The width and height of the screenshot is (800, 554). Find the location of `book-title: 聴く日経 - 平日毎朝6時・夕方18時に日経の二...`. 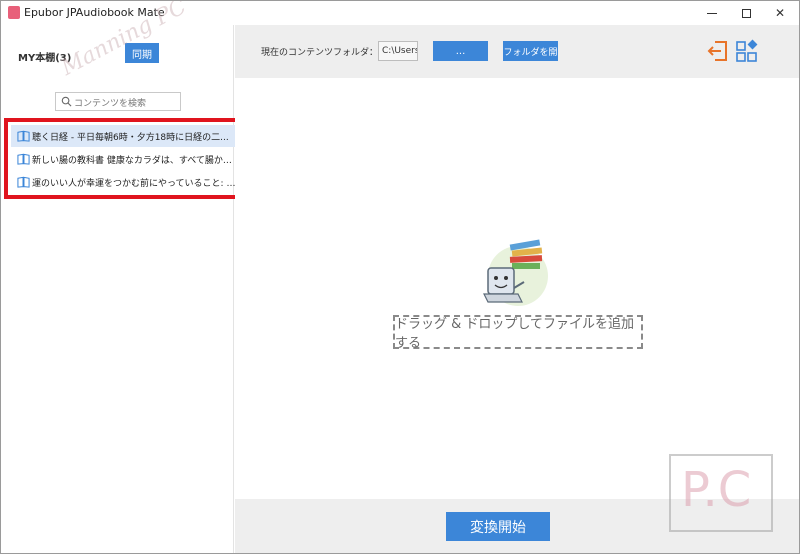

book-title: 聴く日経 - 平日毎朝6時・夕方18時に日経の二... is located at coordinates (130, 137).